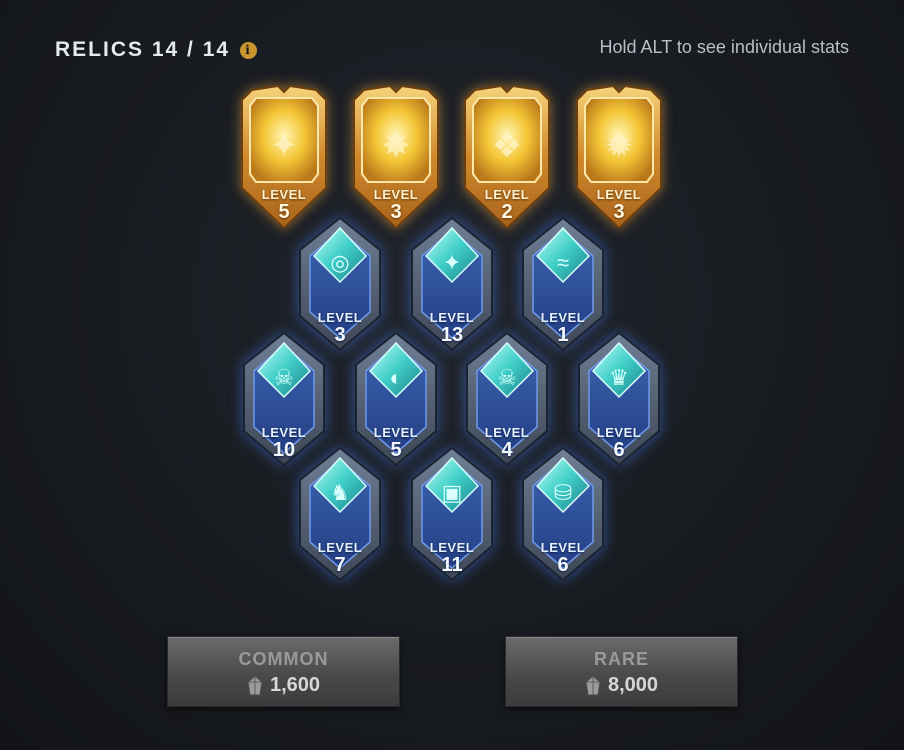  I want to click on relics-header: RELICS 14 / 14 i, so click(156, 50).